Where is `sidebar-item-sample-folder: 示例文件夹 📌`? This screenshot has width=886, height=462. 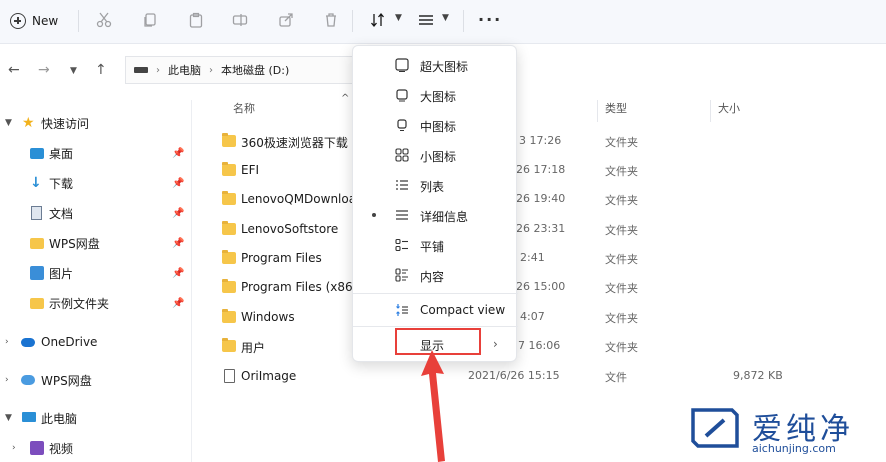 sidebar-item-sample-folder: 示例文件夹 📌 is located at coordinates (96, 303).